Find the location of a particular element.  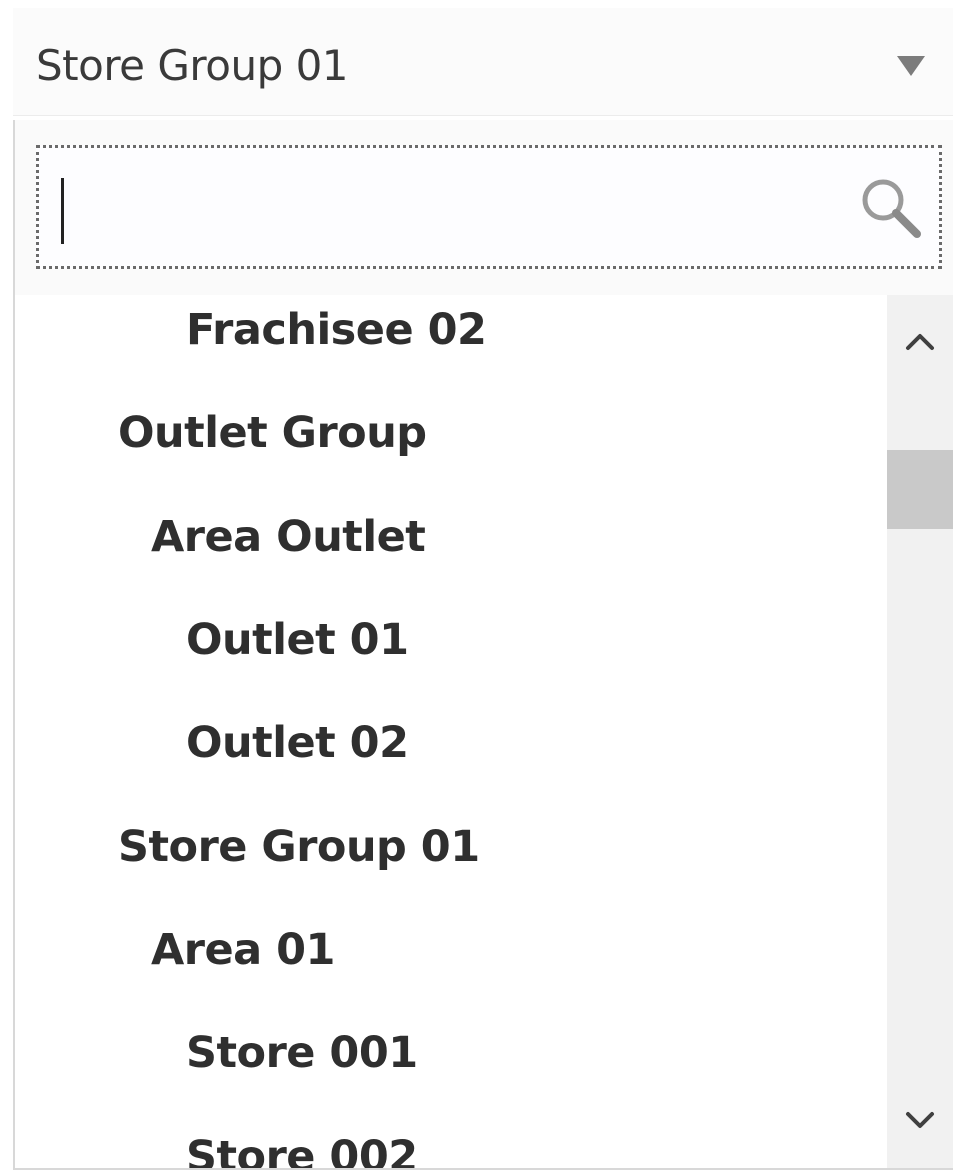

scrollbar-thumb is located at coordinates (920, 489).